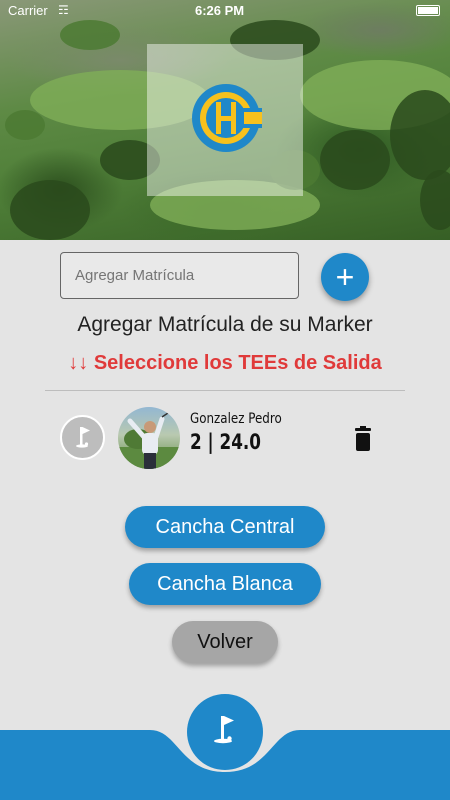 The width and height of the screenshot is (450, 800). Describe the element at coordinates (225, 363) in the screenshot. I see `tees-instruction: ↓↓ Seleccione los TEEs de Salida` at that location.